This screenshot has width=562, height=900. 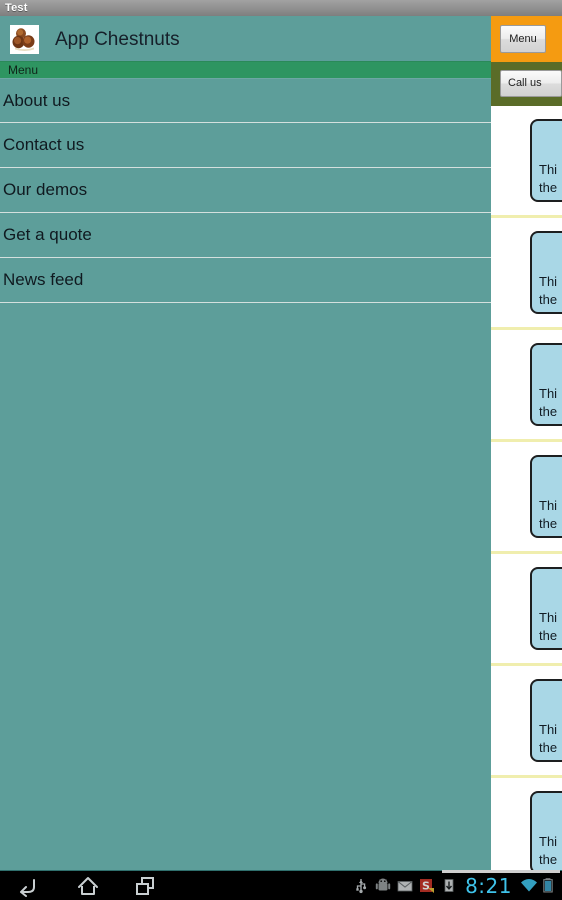 What do you see at coordinates (43, 279) in the screenshot?
I see `menu-item-label: News feed` at bounding box center [43, 279].